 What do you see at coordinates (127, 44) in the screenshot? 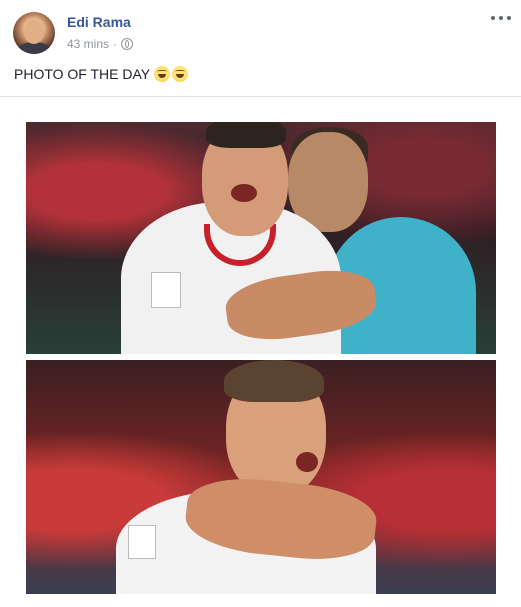
I see `globe-icon` at bounding box center [127, 44].